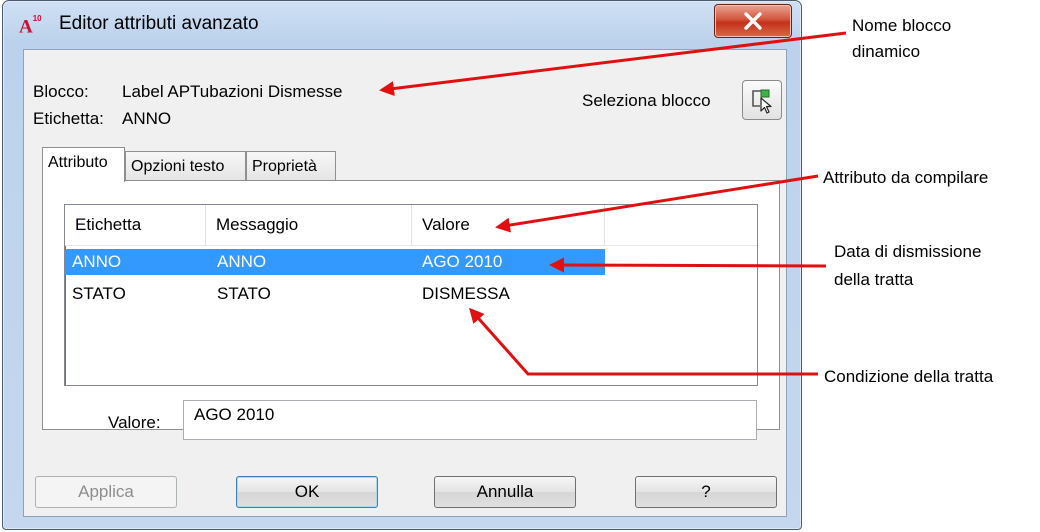 This screenshot has width=1040, height=532. What do you see at coordinates (83, 164) in the screenshot?
I see `tab-attributo: Attributo` at bounding box center [83, 164].